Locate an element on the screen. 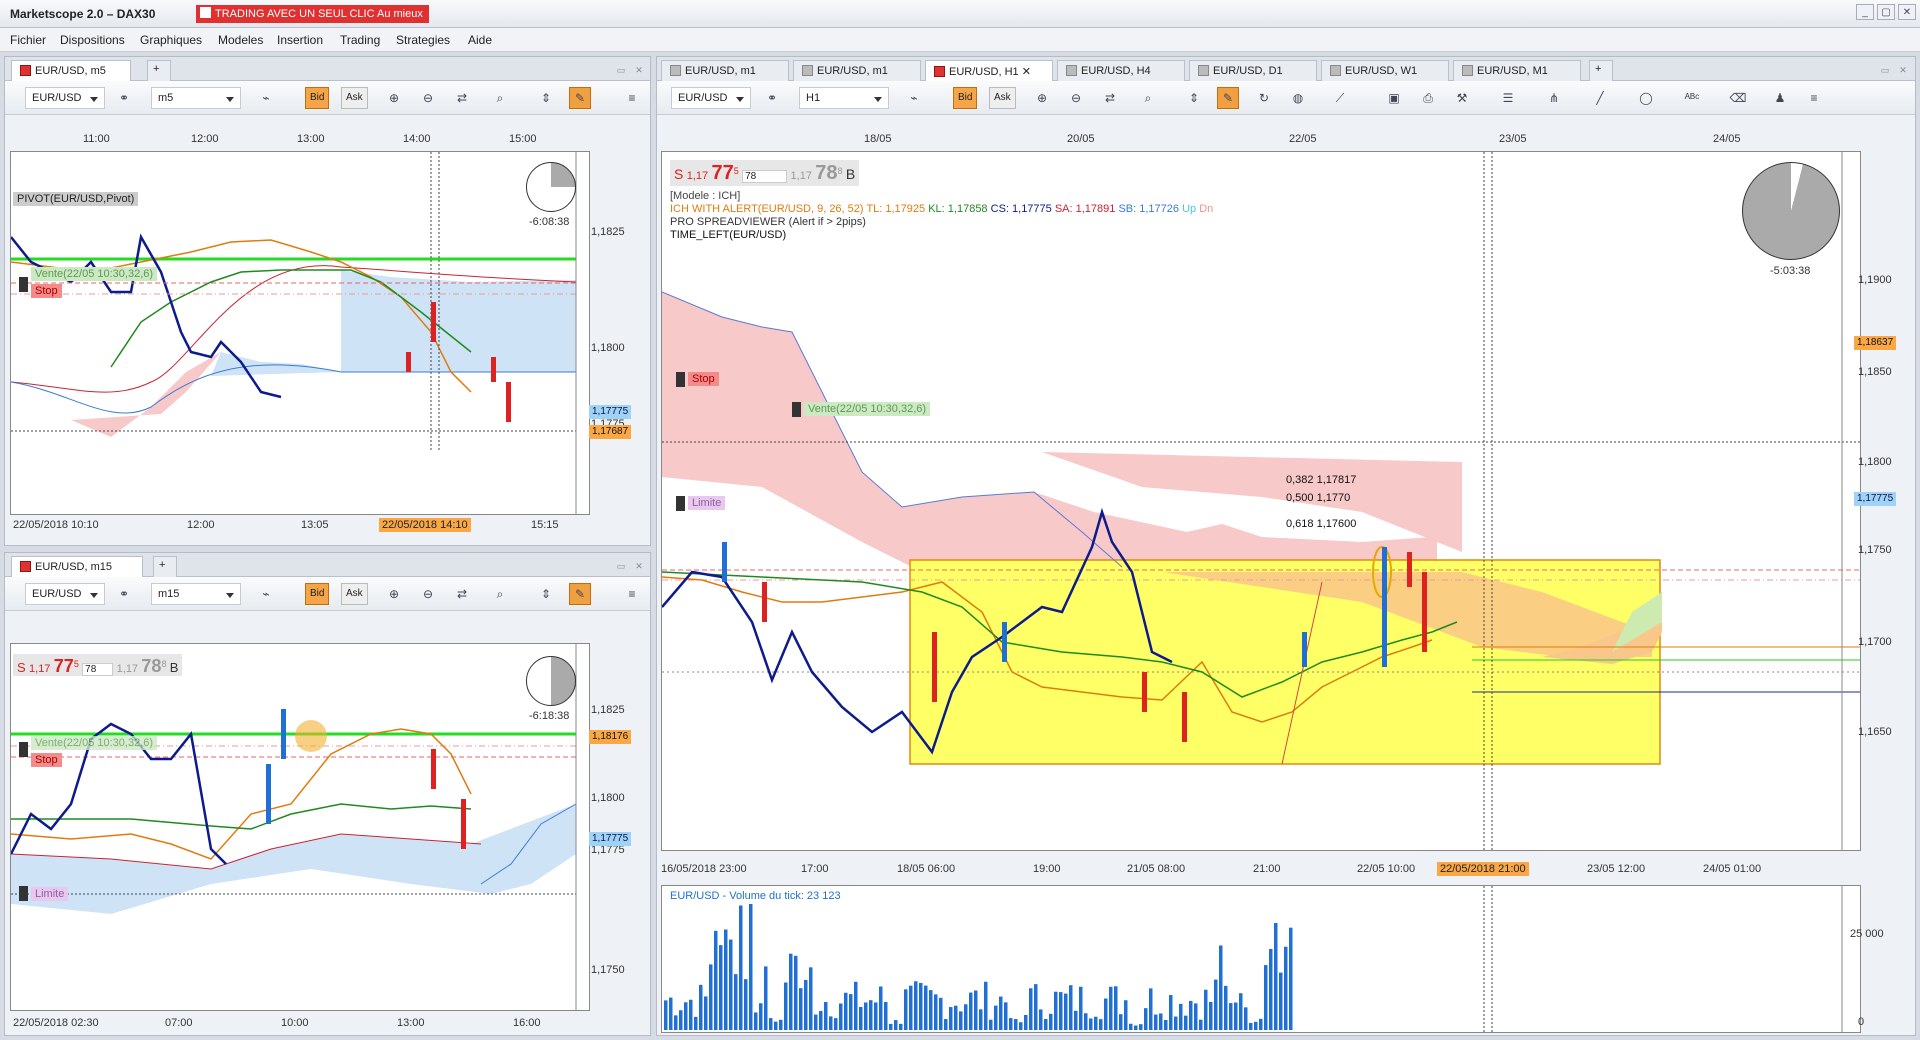  trendline-icon: ╱ is located at coordinates (1600, 98).